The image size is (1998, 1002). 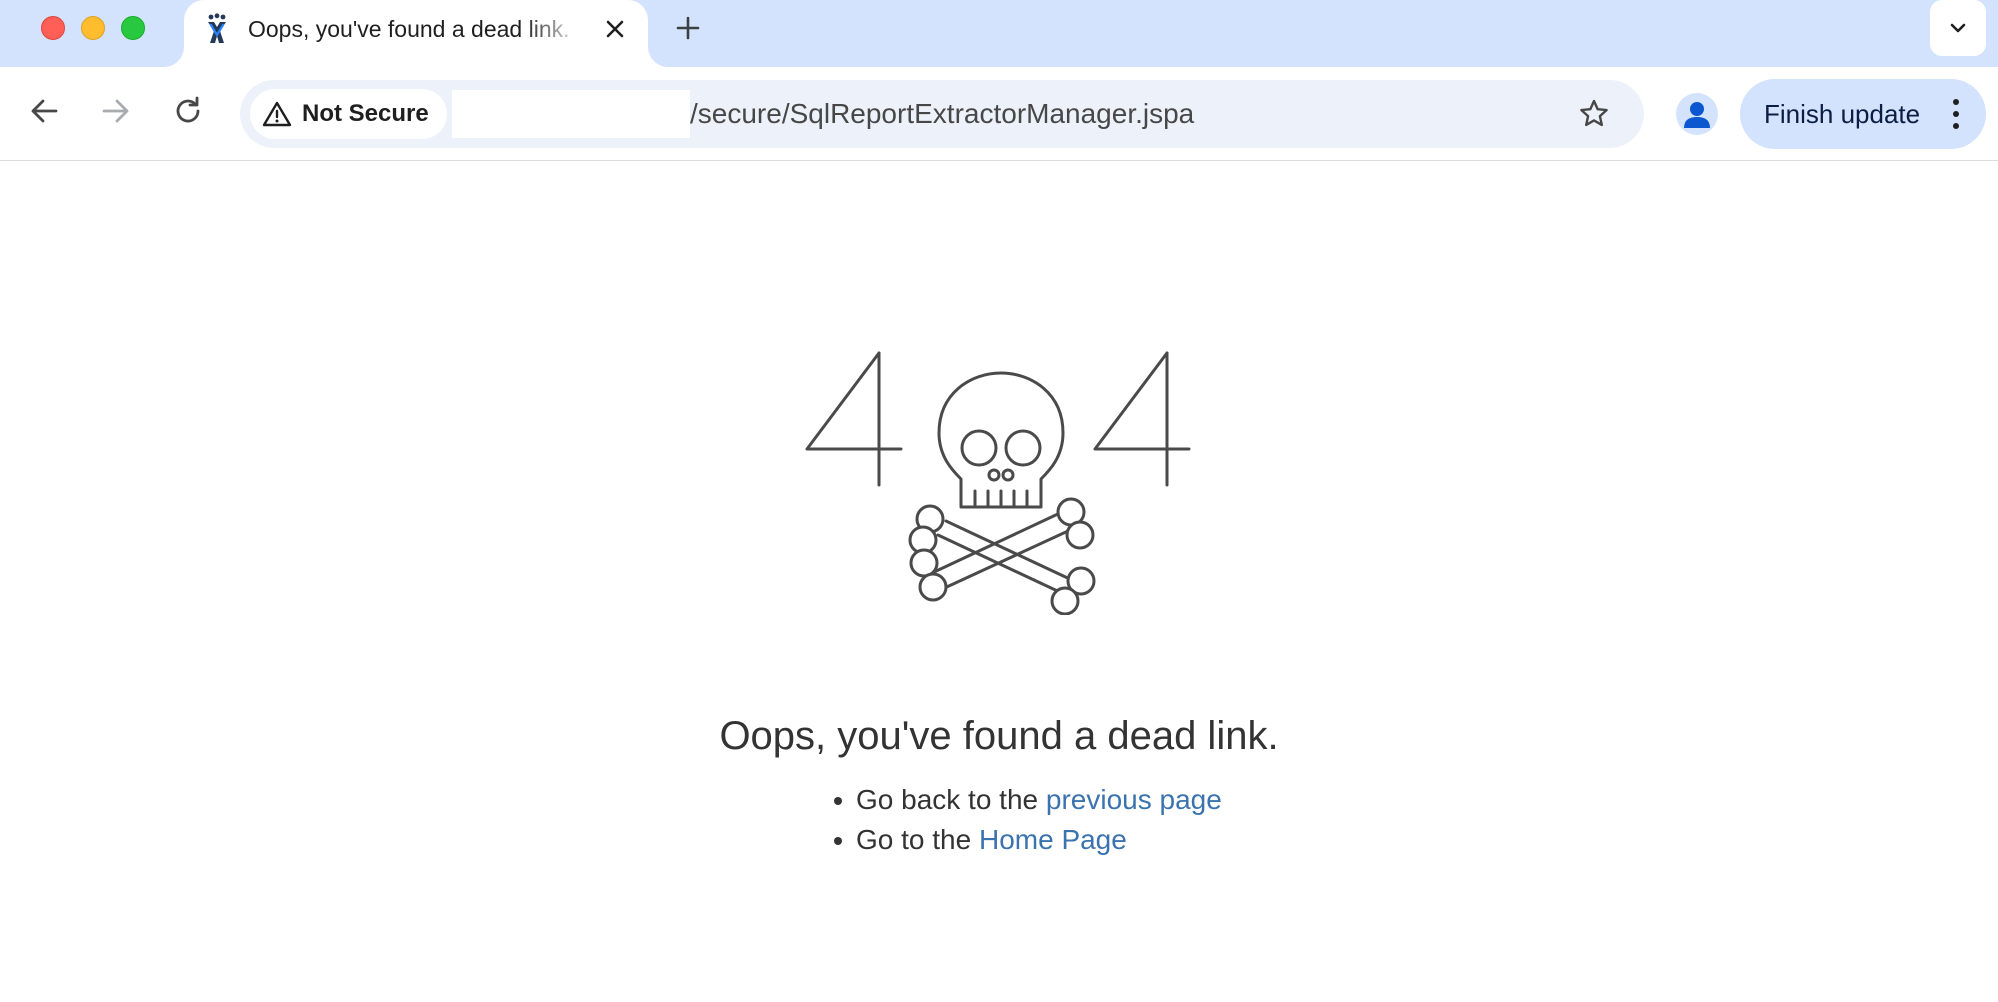 I want to click on list-item: Go to the Home Page, so click(x=1028, y=840).